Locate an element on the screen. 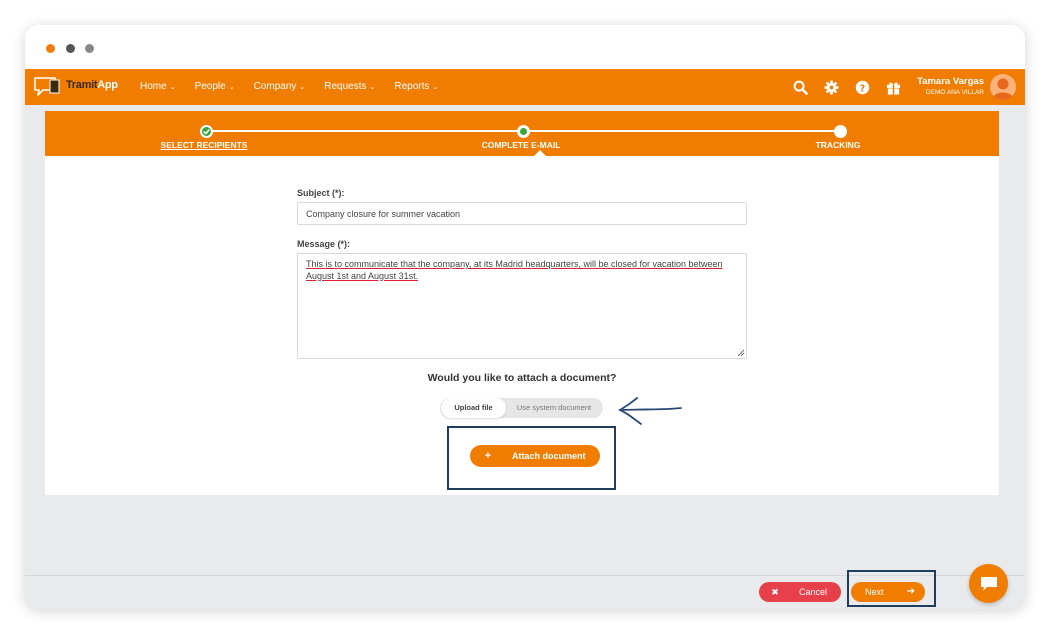 This screenshot has height=633, width=1061. nav-item-label: People is located at coordinates (210, 86).